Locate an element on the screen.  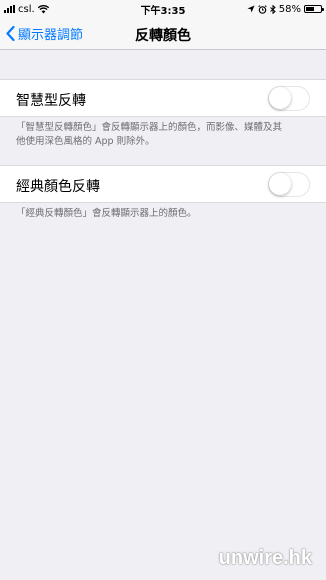
classic-invert-label: 經典顏色反轉 is located at coordinates (58, 187).